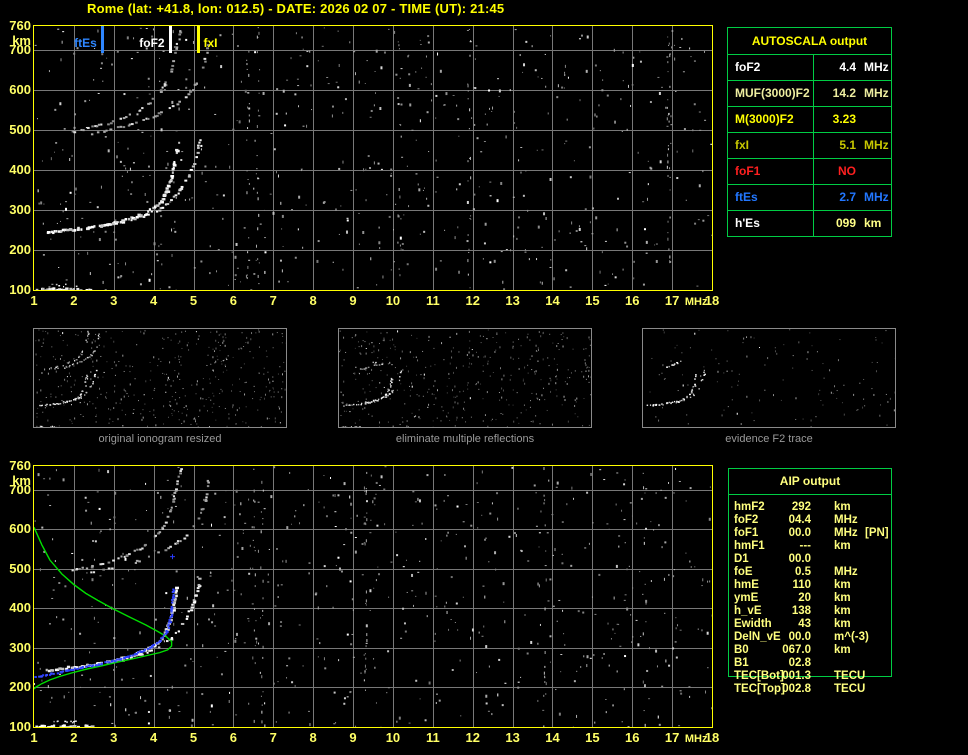  What do you see at coordinates (813, 689) in the screenshot?
I see `table-row: TEC[Top] 002.8 TECU` at bounding box center [813, 689].